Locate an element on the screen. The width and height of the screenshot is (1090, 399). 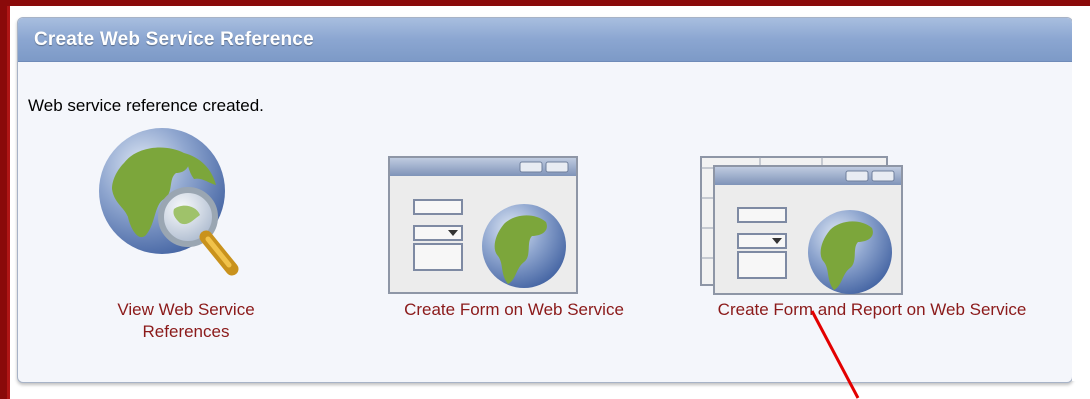
region-title: Create Web Service Reference is located at coordinates (174, 39).